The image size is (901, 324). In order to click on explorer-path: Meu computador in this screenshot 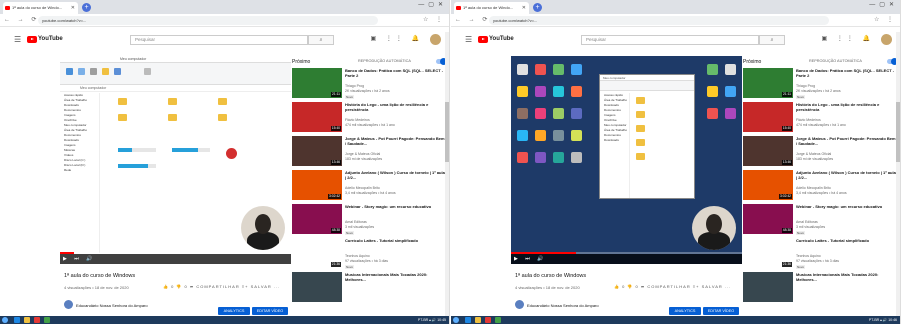, I will do `click(175, 88)`.